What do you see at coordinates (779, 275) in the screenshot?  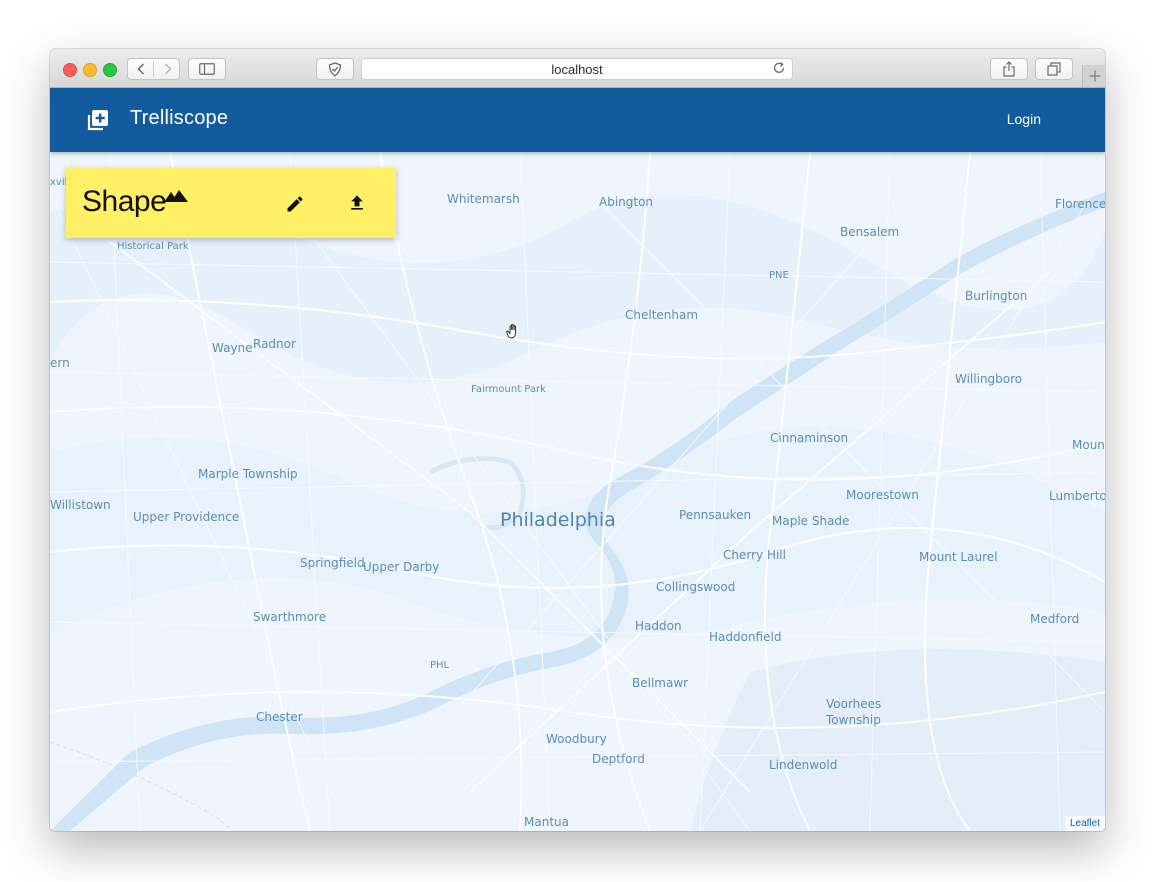 I see `map-place-label: PNE` at bounding box center [779, 275].